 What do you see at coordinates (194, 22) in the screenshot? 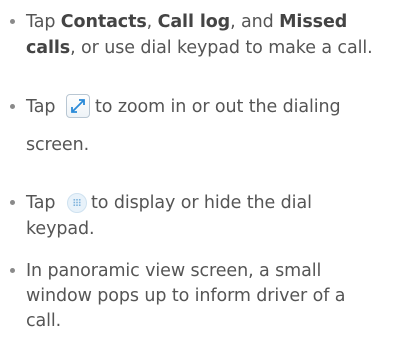
I see `call-log-label: Call log` at bounding box center [194, 22].